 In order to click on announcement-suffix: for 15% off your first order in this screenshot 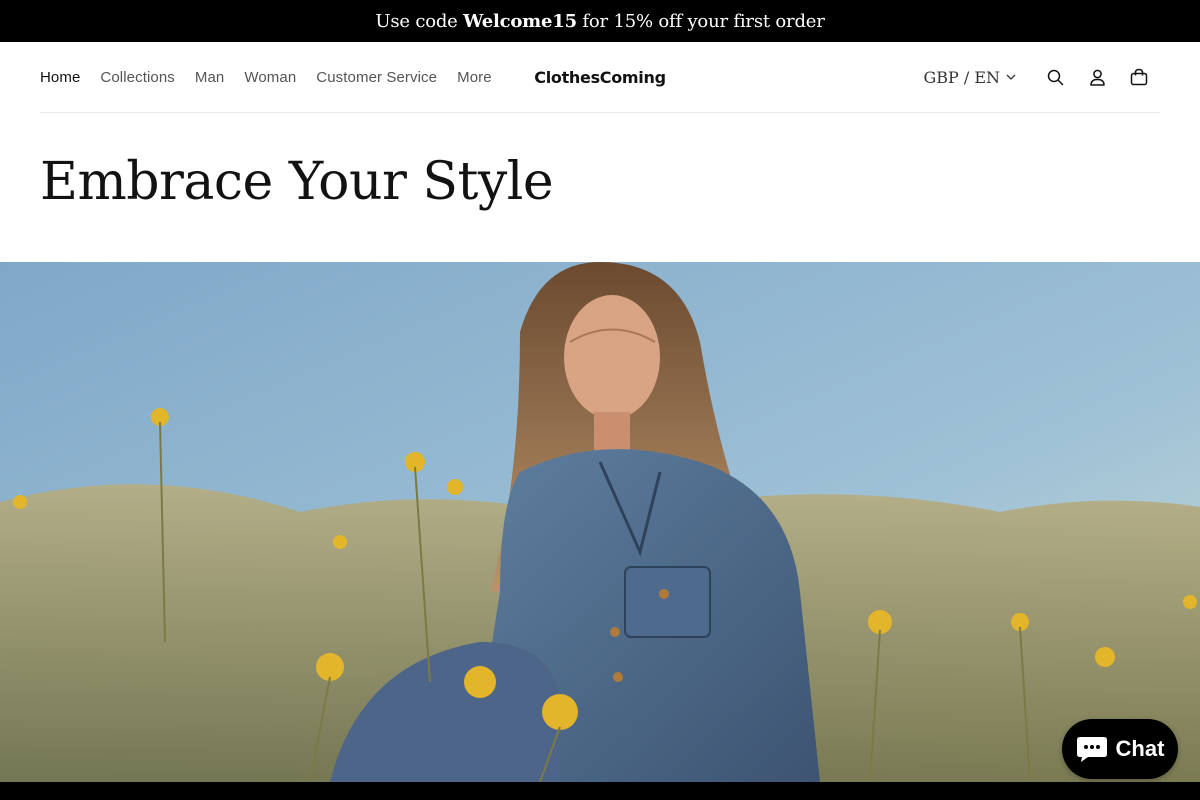, I will do `click(700, 21)`.